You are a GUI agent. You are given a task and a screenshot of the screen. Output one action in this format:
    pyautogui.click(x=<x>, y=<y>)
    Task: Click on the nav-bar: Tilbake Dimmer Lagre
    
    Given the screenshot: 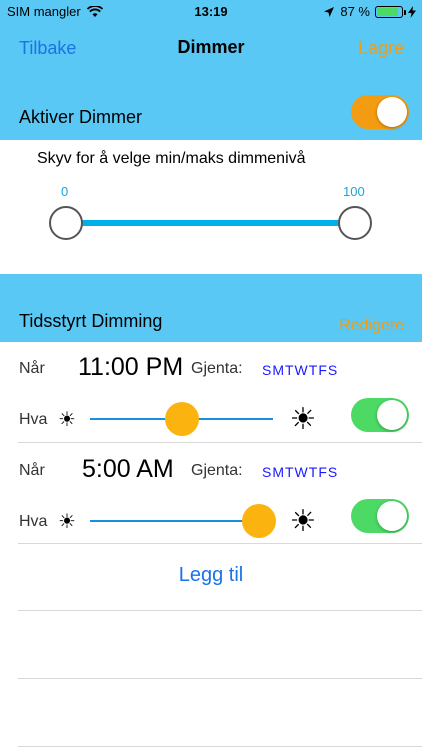 What is the action you would take?
    pyautogui.click(x=211, y=48)
    